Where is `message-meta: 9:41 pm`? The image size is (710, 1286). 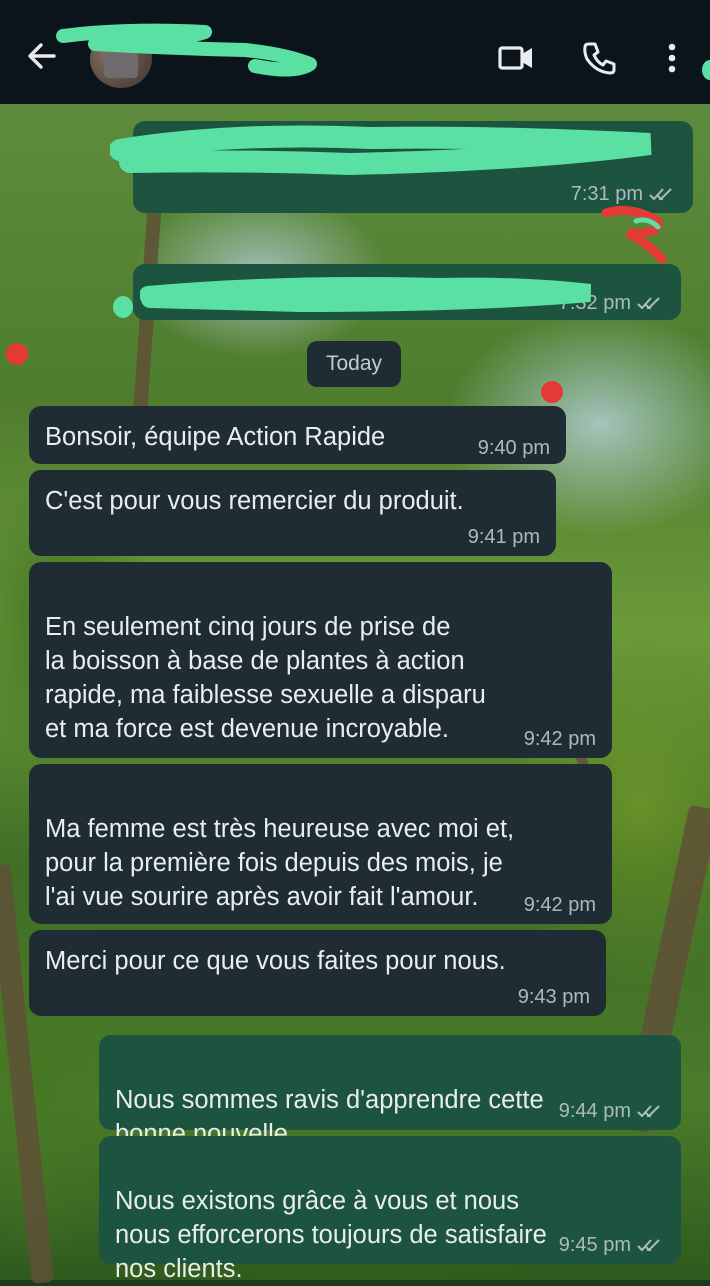
message-meta: 9:41 pm is located at coordinates (504, 537).